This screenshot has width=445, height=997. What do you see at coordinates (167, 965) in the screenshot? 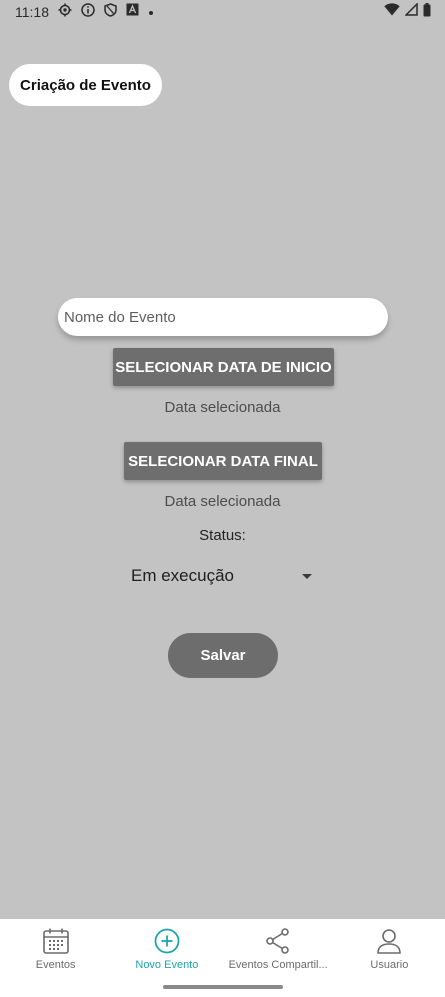
I see `nav-label: Novo Evento` at bounding box center [167, 965].